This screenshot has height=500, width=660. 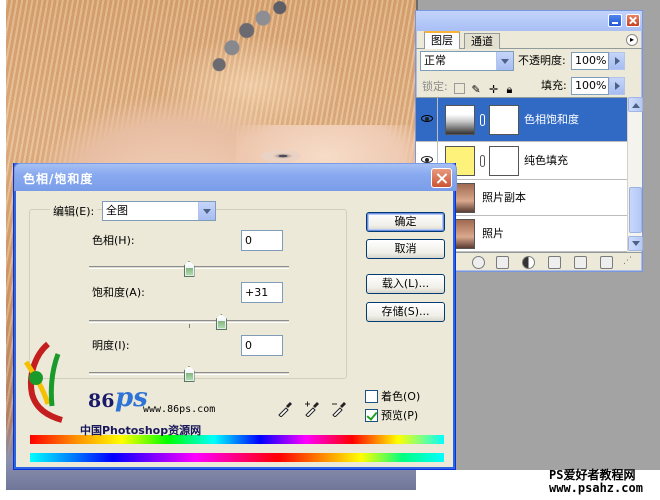 I want to click on add-mask-icon, so click(x=502, y=262).